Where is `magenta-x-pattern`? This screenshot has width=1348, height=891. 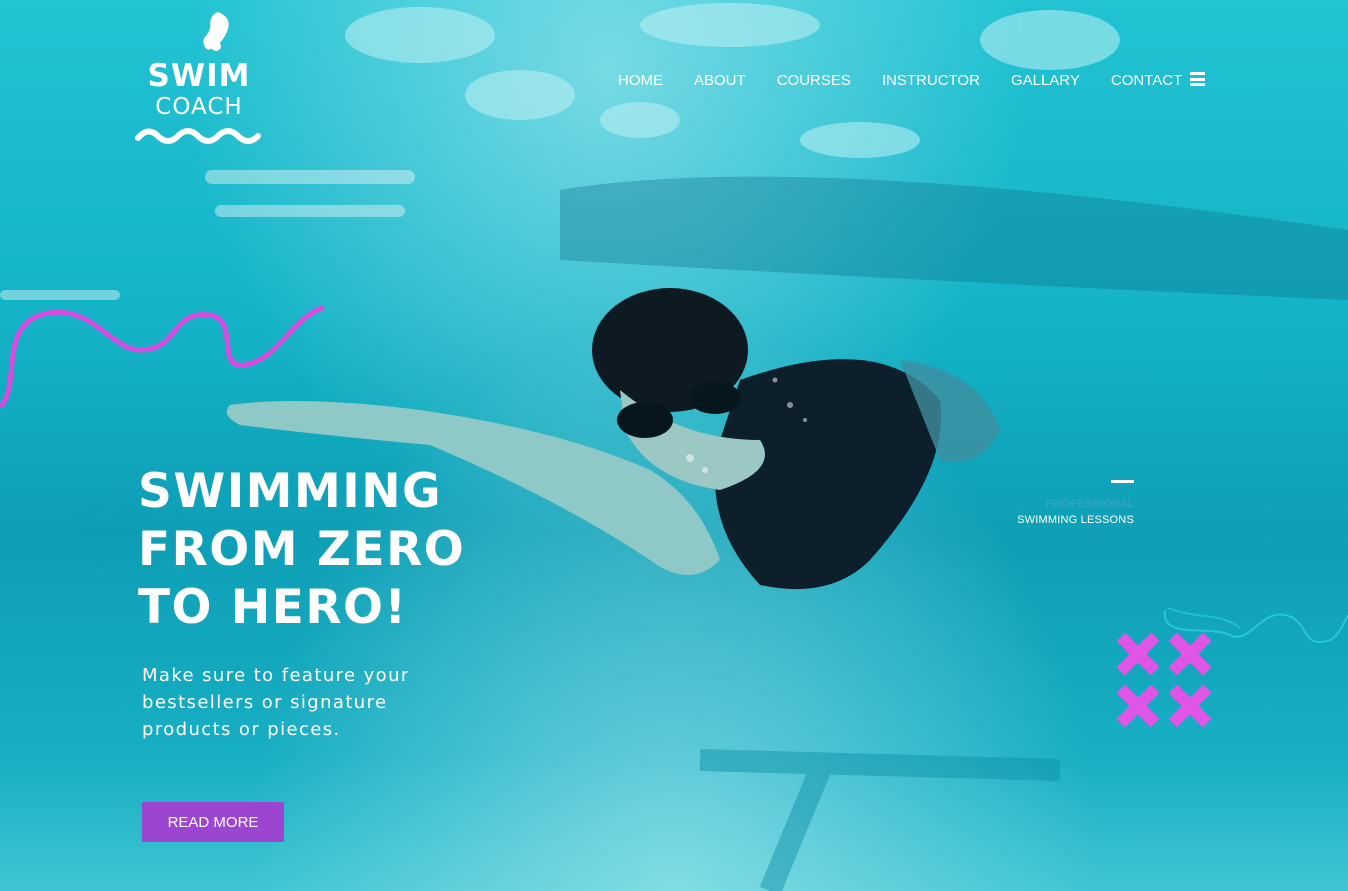
magenta-x-pattern is located at coordinates (1164, 680).